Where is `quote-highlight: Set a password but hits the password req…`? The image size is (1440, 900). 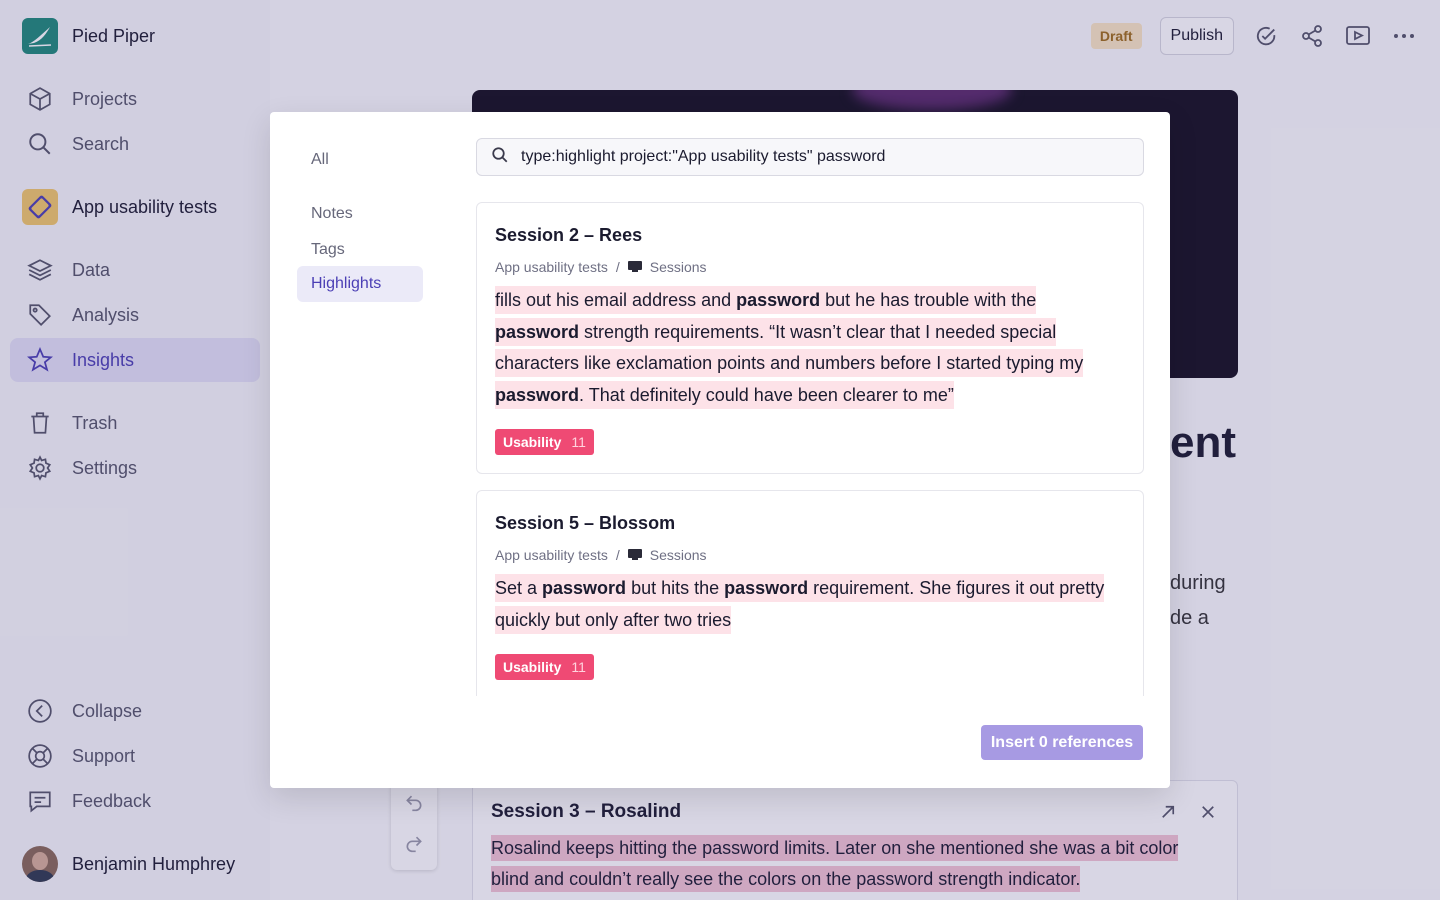
quote-highlight: Set a password but hits the password req… is located at coordinates (800, 604).